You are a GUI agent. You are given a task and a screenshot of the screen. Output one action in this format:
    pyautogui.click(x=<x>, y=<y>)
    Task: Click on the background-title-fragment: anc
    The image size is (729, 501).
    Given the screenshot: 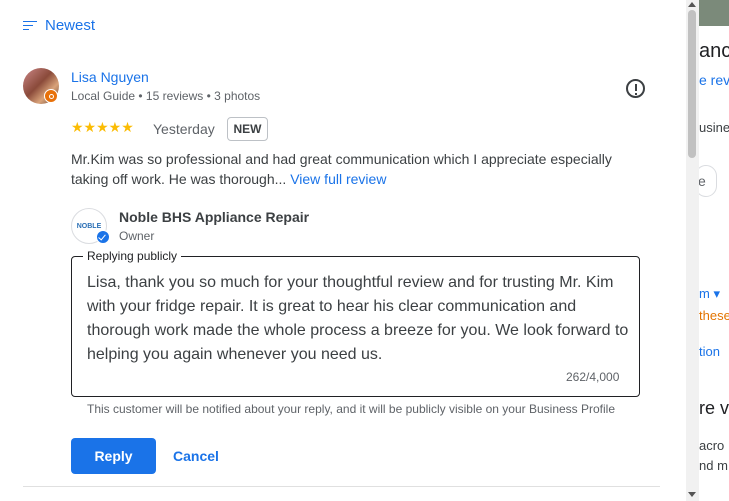 What is the action you would take?
    pyautogui.click(x=714, y=51)
    